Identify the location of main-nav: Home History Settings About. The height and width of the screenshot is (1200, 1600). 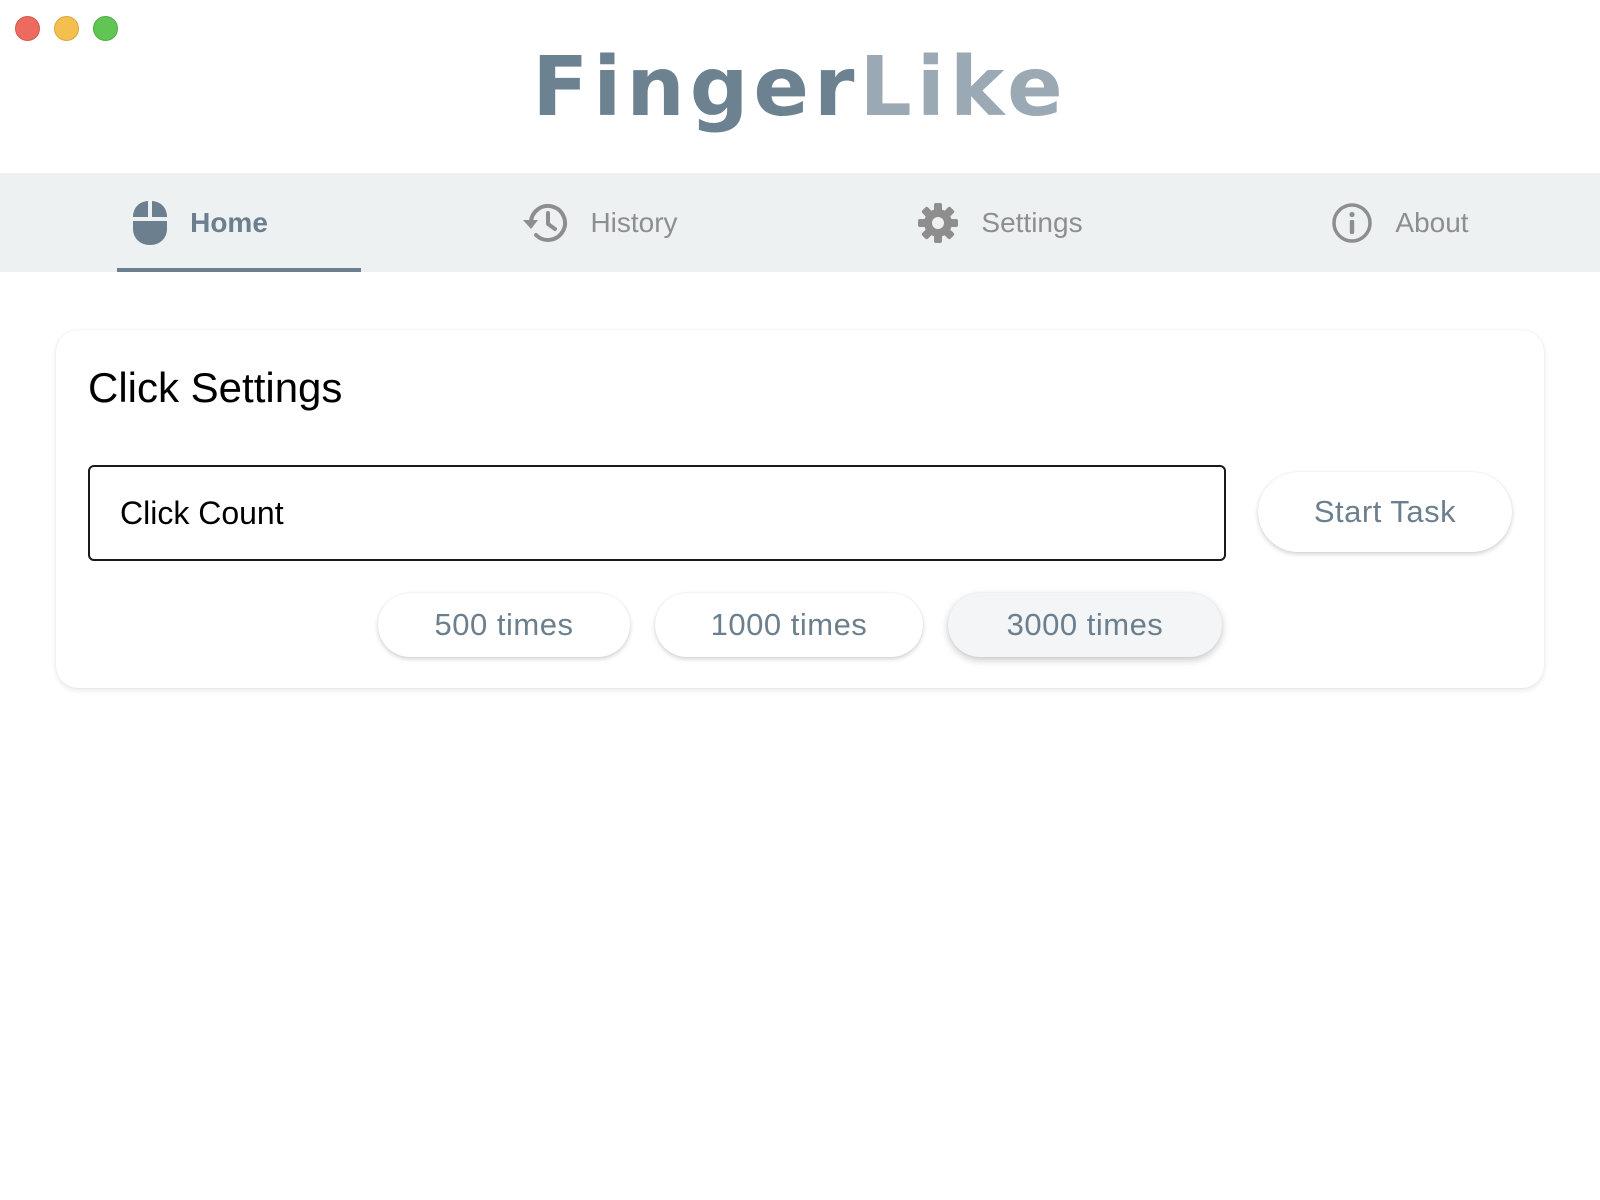
(800, 222).